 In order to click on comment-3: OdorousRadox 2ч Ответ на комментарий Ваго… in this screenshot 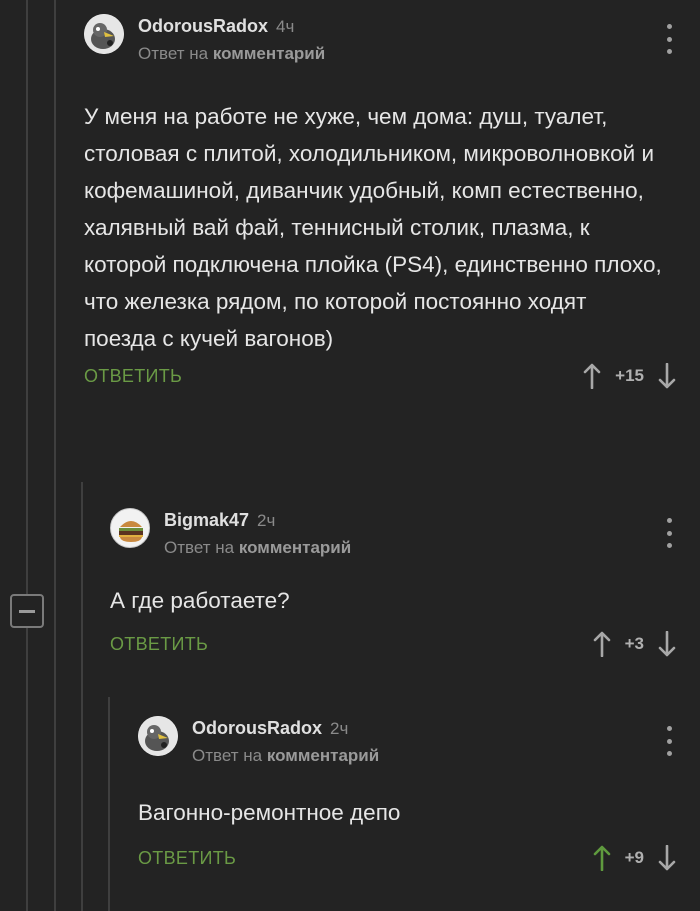, I will do `click(407, 795)`.